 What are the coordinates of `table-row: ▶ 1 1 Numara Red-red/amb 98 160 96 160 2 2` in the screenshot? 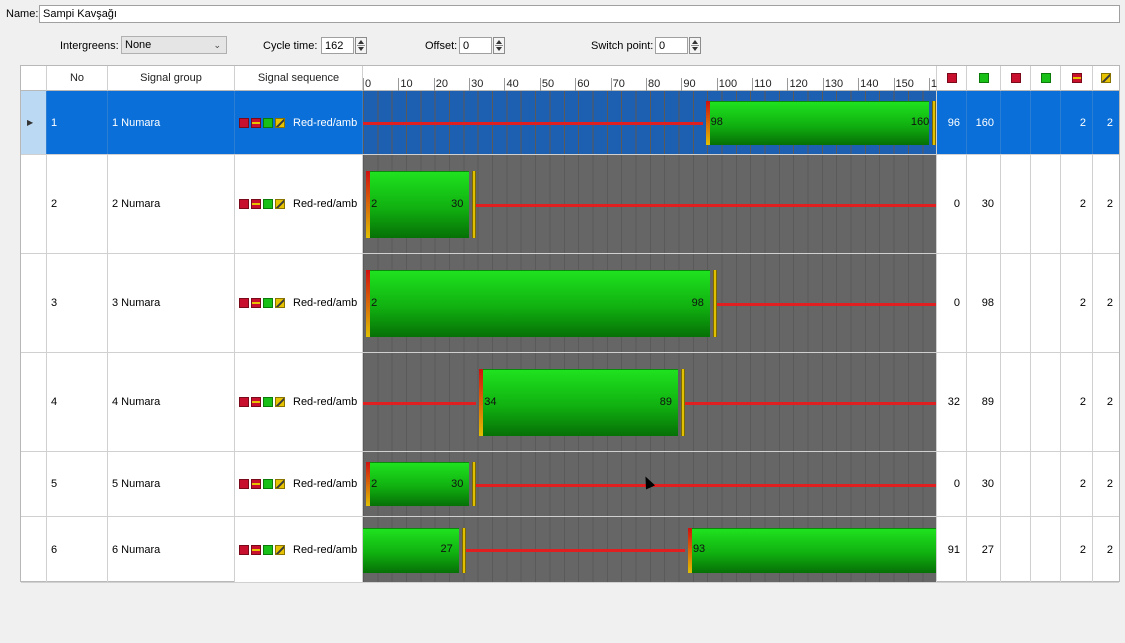 It's located at (570, 123).